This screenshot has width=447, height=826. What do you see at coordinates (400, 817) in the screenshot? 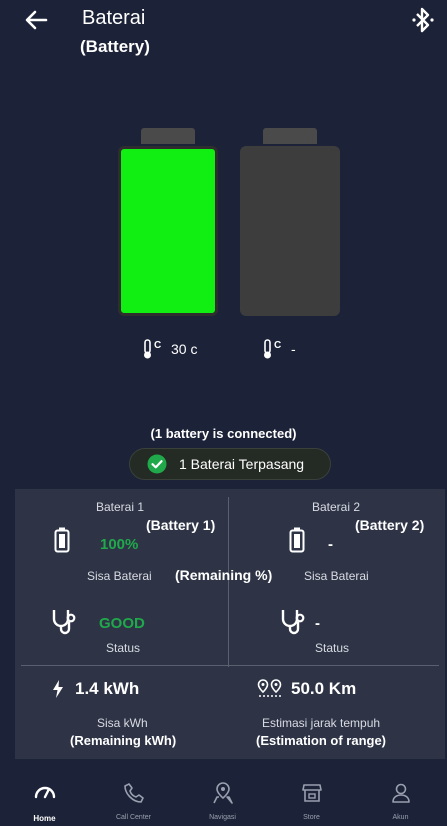
I see `nav-label: Akun` at bounding box center [400, 817].